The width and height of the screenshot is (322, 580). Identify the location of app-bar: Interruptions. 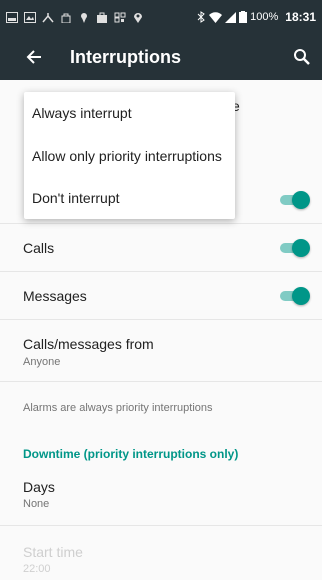
(161, 57).